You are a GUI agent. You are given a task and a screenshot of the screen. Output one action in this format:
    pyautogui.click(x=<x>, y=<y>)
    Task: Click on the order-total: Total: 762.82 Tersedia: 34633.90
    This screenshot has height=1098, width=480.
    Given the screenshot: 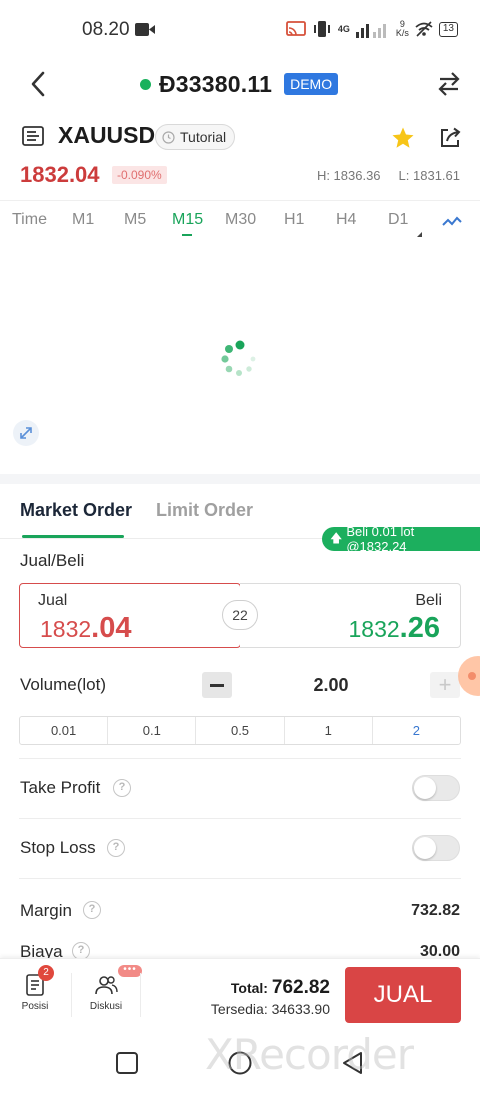 What is the action you would take?
    pyautogui.click(x=270, y=997)
    